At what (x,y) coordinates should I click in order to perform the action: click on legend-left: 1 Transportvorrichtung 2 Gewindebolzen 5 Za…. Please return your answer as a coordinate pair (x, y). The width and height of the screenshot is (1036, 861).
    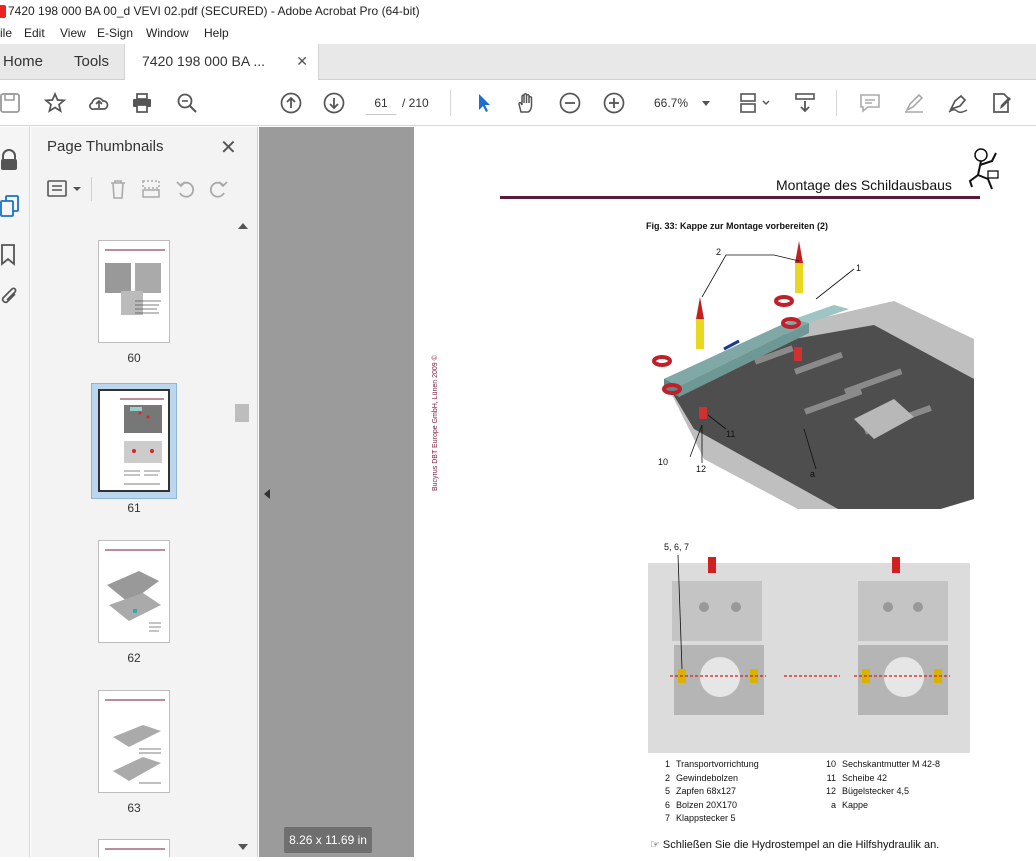
    Looking at the image, I should click on (706, 792).